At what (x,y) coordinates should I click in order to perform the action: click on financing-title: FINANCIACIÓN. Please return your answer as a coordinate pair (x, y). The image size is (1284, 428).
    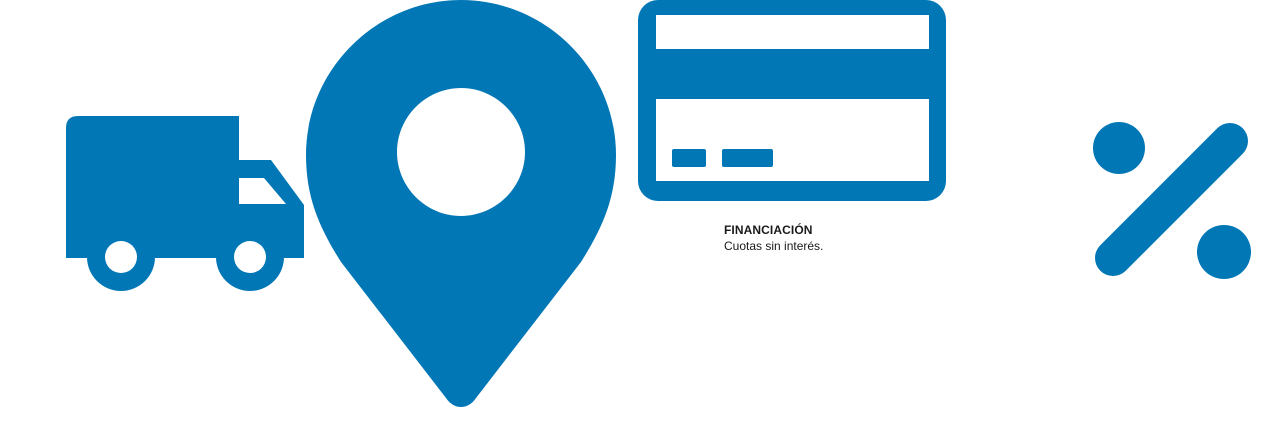
    Looking at the image, I should click on (768, 230).